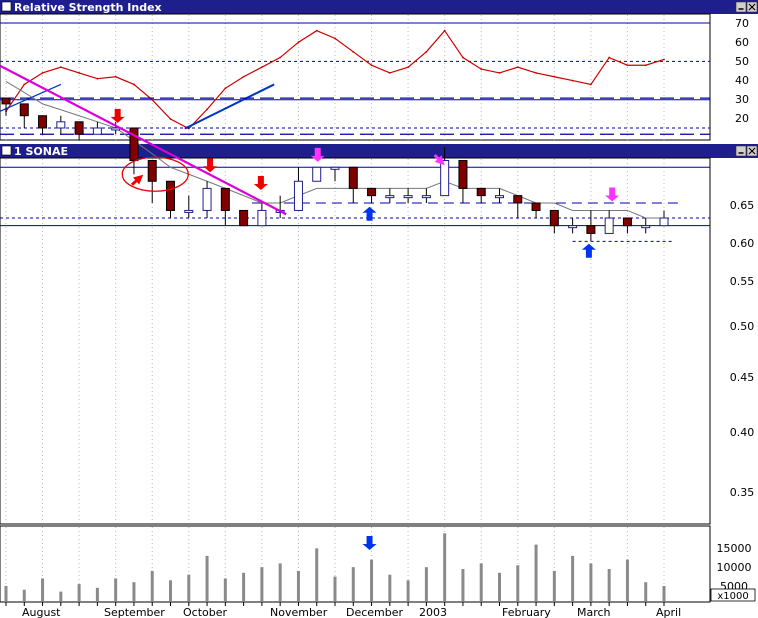  I want to click on rsi-minimize-button, so click(741, 7).